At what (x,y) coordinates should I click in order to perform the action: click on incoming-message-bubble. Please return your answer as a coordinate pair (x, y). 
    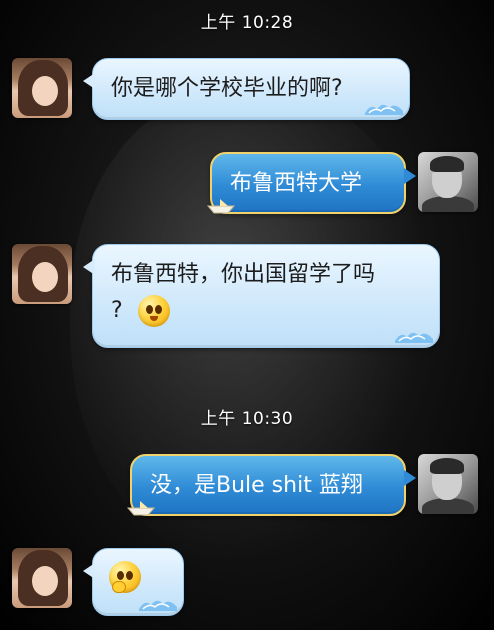
    Looking at the image, I should click on (133, 582).